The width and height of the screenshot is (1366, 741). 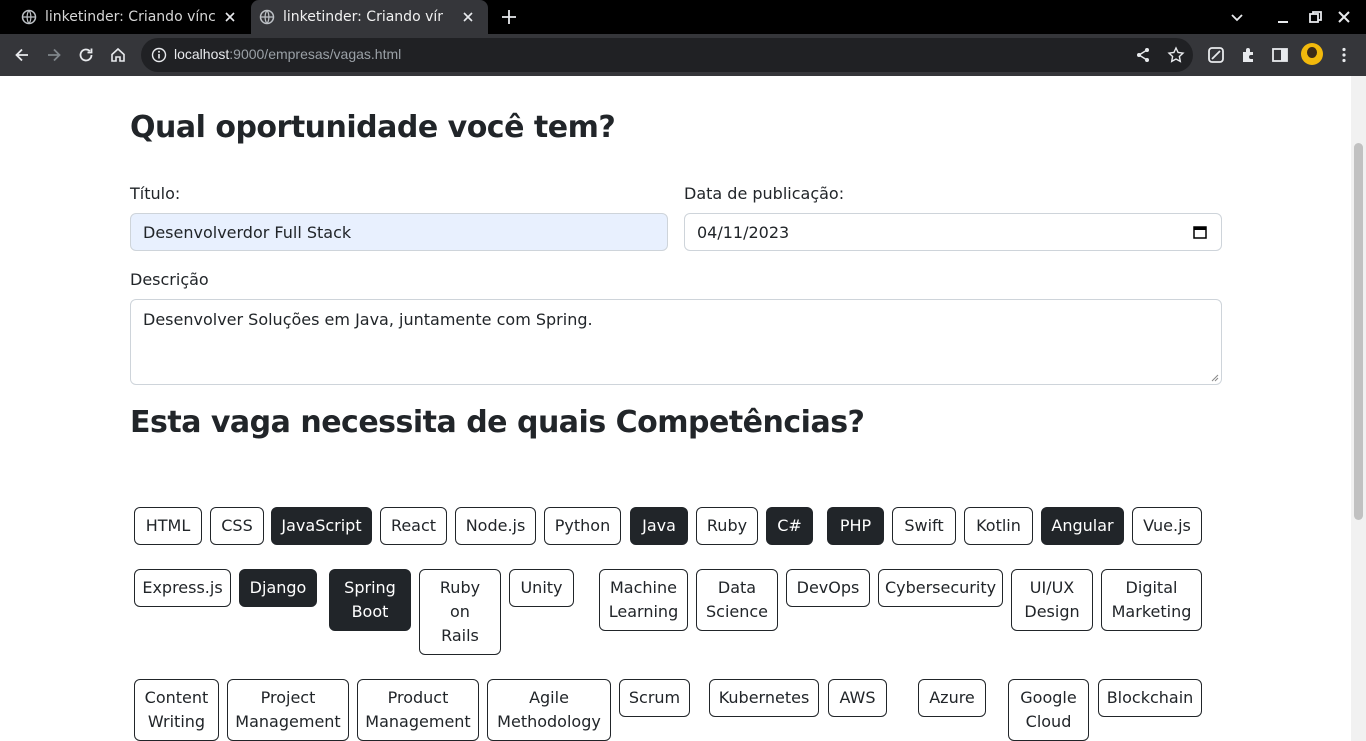 I want to click on address-bar: localhost:9000/empresas/vagas.html, so click(x=667, y=55).